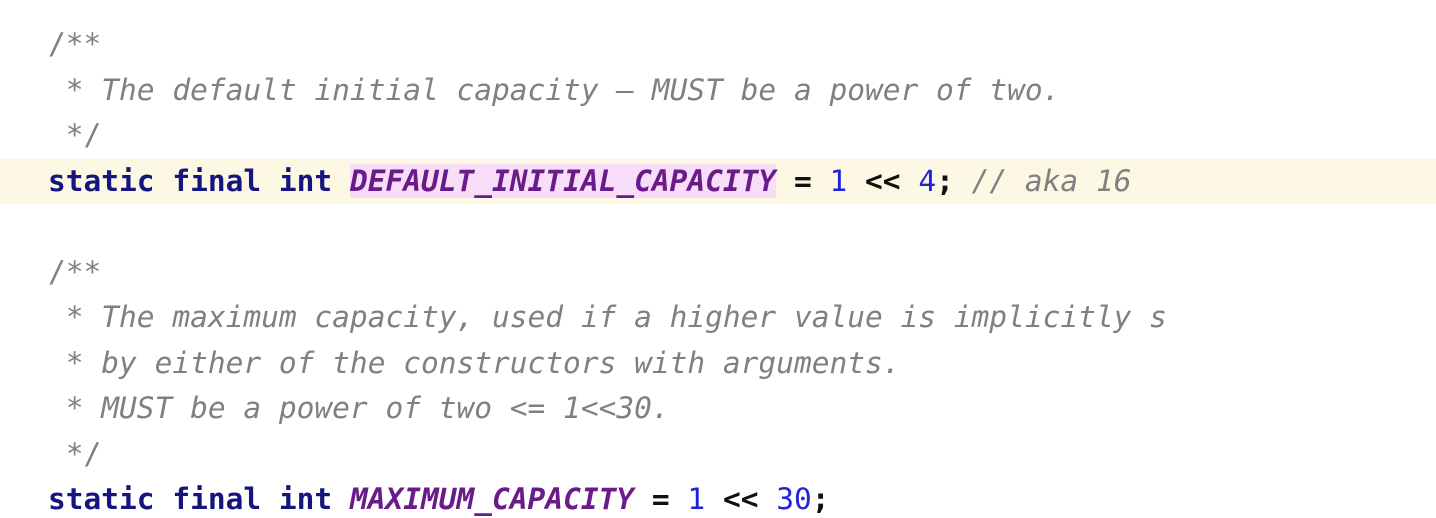 Image resolution: width=1436 pixels, height=518 pixels. Describe the element at coordinates (794, 499) in the screenshot. I see `number-literal-token: 30` at that location.